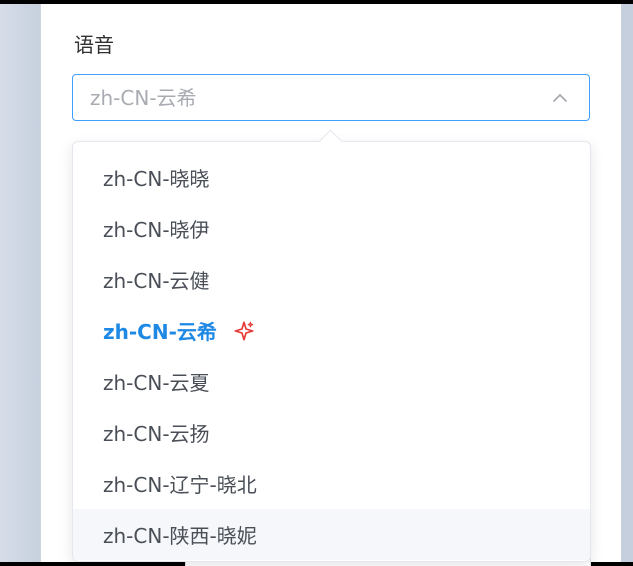 The height and width of the screenshot is (566, 633). Describe the element at coordinates (156, 179) in the screenshot. I see `option-label: zh-CN-晓晓` at that location.